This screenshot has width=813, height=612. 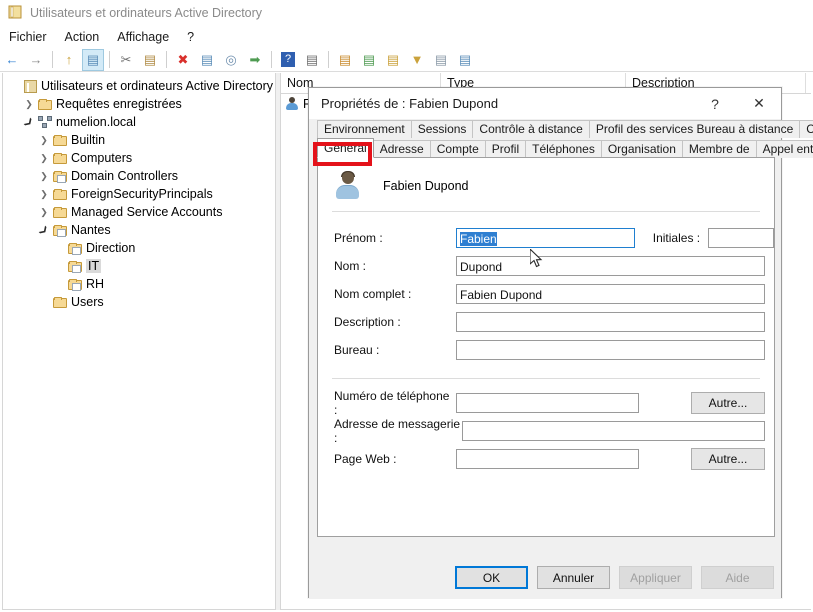 I want to click on delete-icon: ✖, so click(x=183, y=60).